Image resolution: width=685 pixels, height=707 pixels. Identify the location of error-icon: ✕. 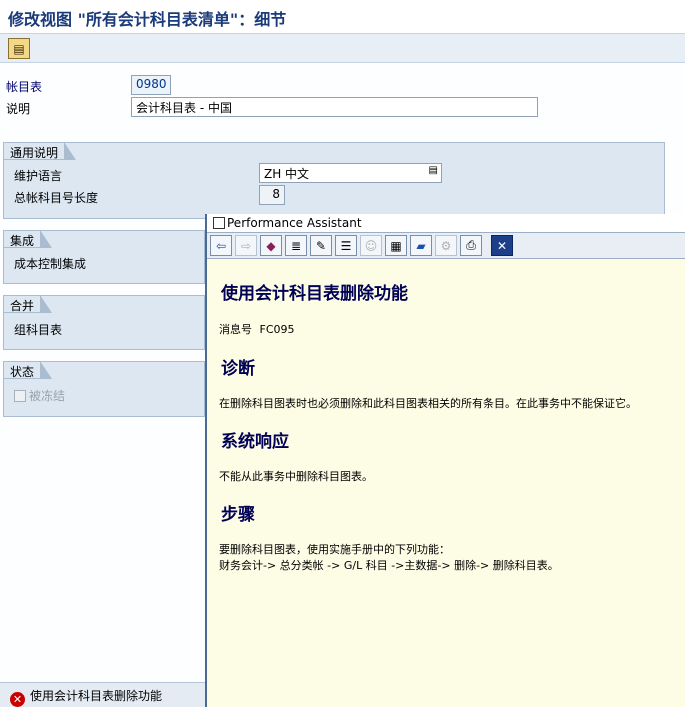
(17, 699).